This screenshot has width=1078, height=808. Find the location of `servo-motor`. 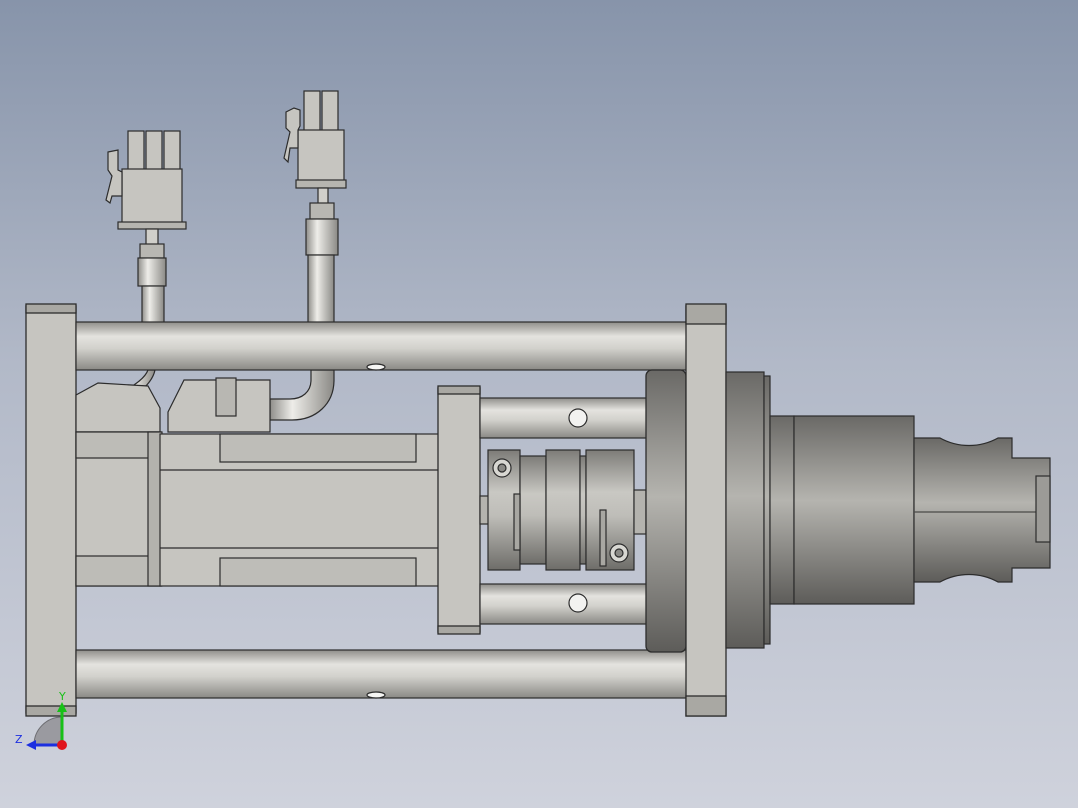

servo-motor is located at coordinates (258, 482).